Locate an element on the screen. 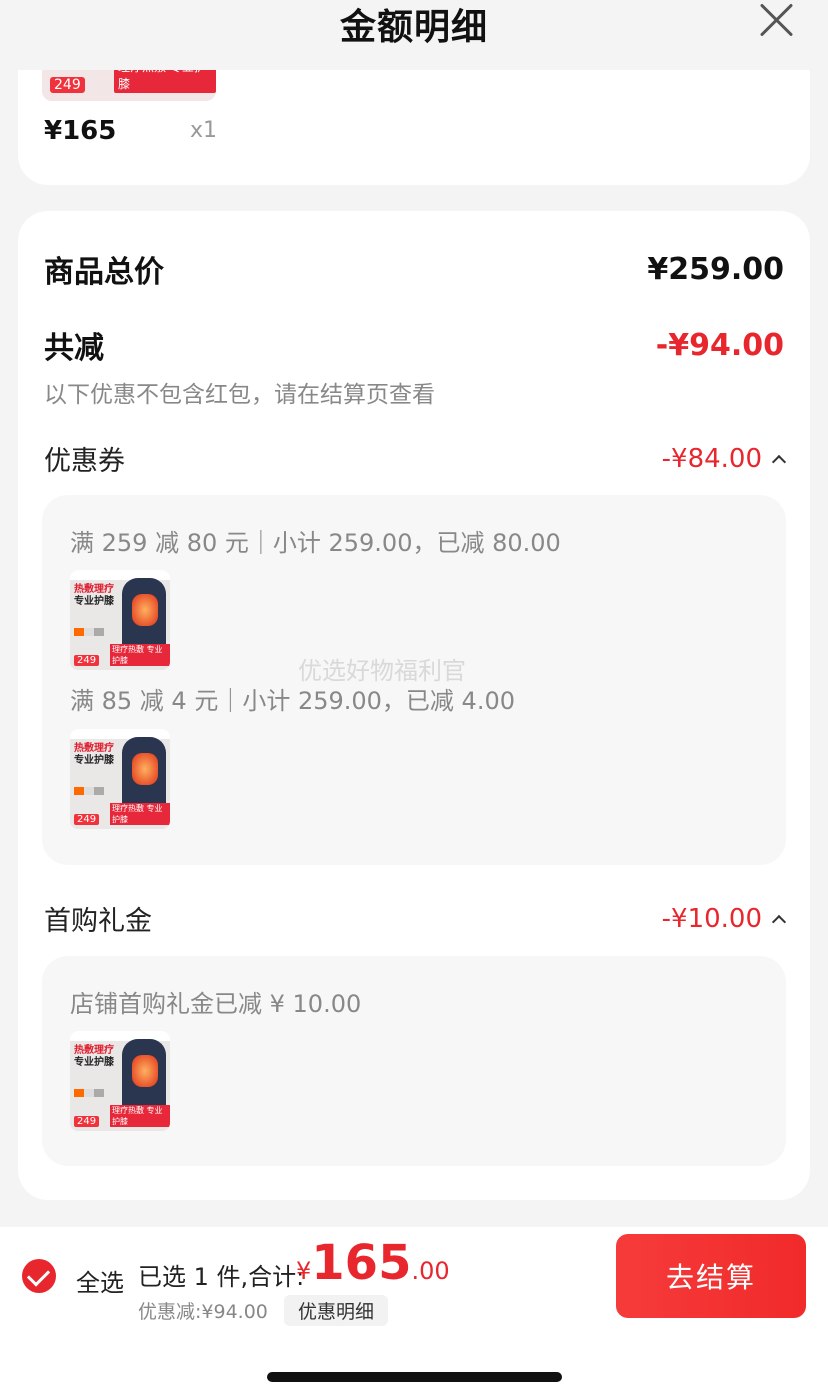  coupon-row: 优惠券 -¥84.00 is located at coordinates (415, 458).